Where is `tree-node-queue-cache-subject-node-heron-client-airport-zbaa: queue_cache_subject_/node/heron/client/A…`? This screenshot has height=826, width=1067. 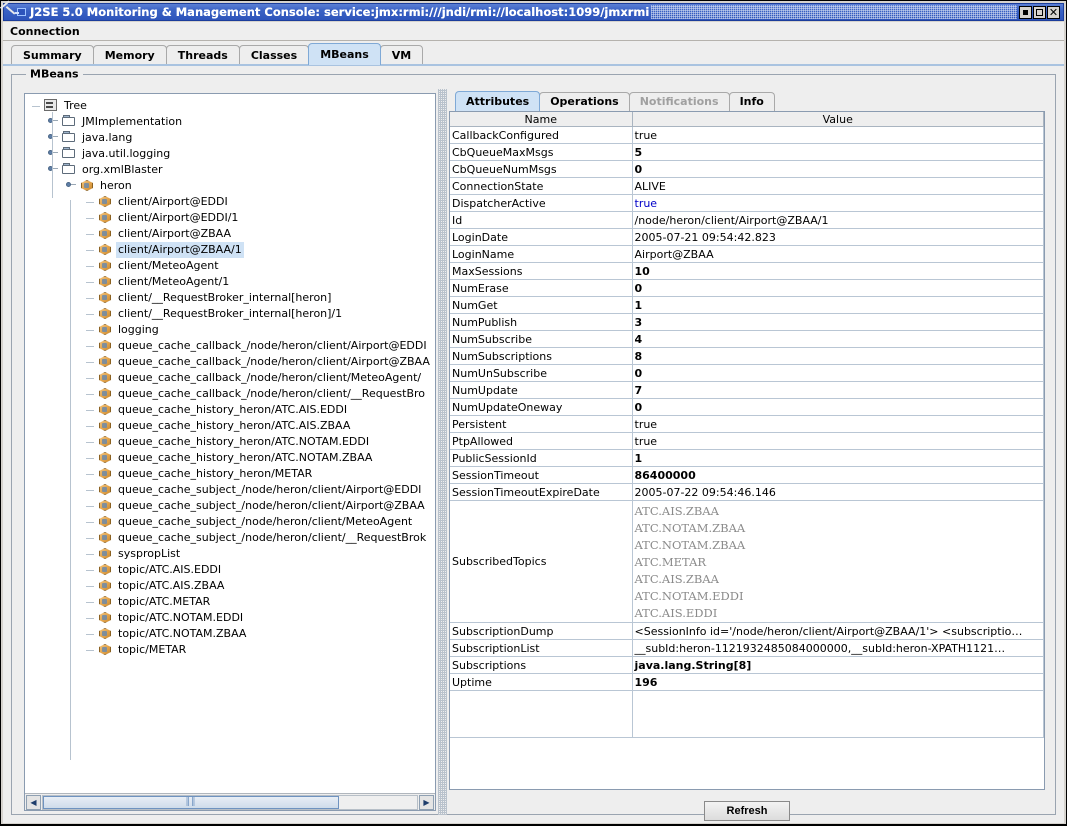 tree-node-queue-cache-subject-node-heron-client-airport-zbaa: queue_cache_subject_/node/heron/client/A… is located at coordinates (232, 506).